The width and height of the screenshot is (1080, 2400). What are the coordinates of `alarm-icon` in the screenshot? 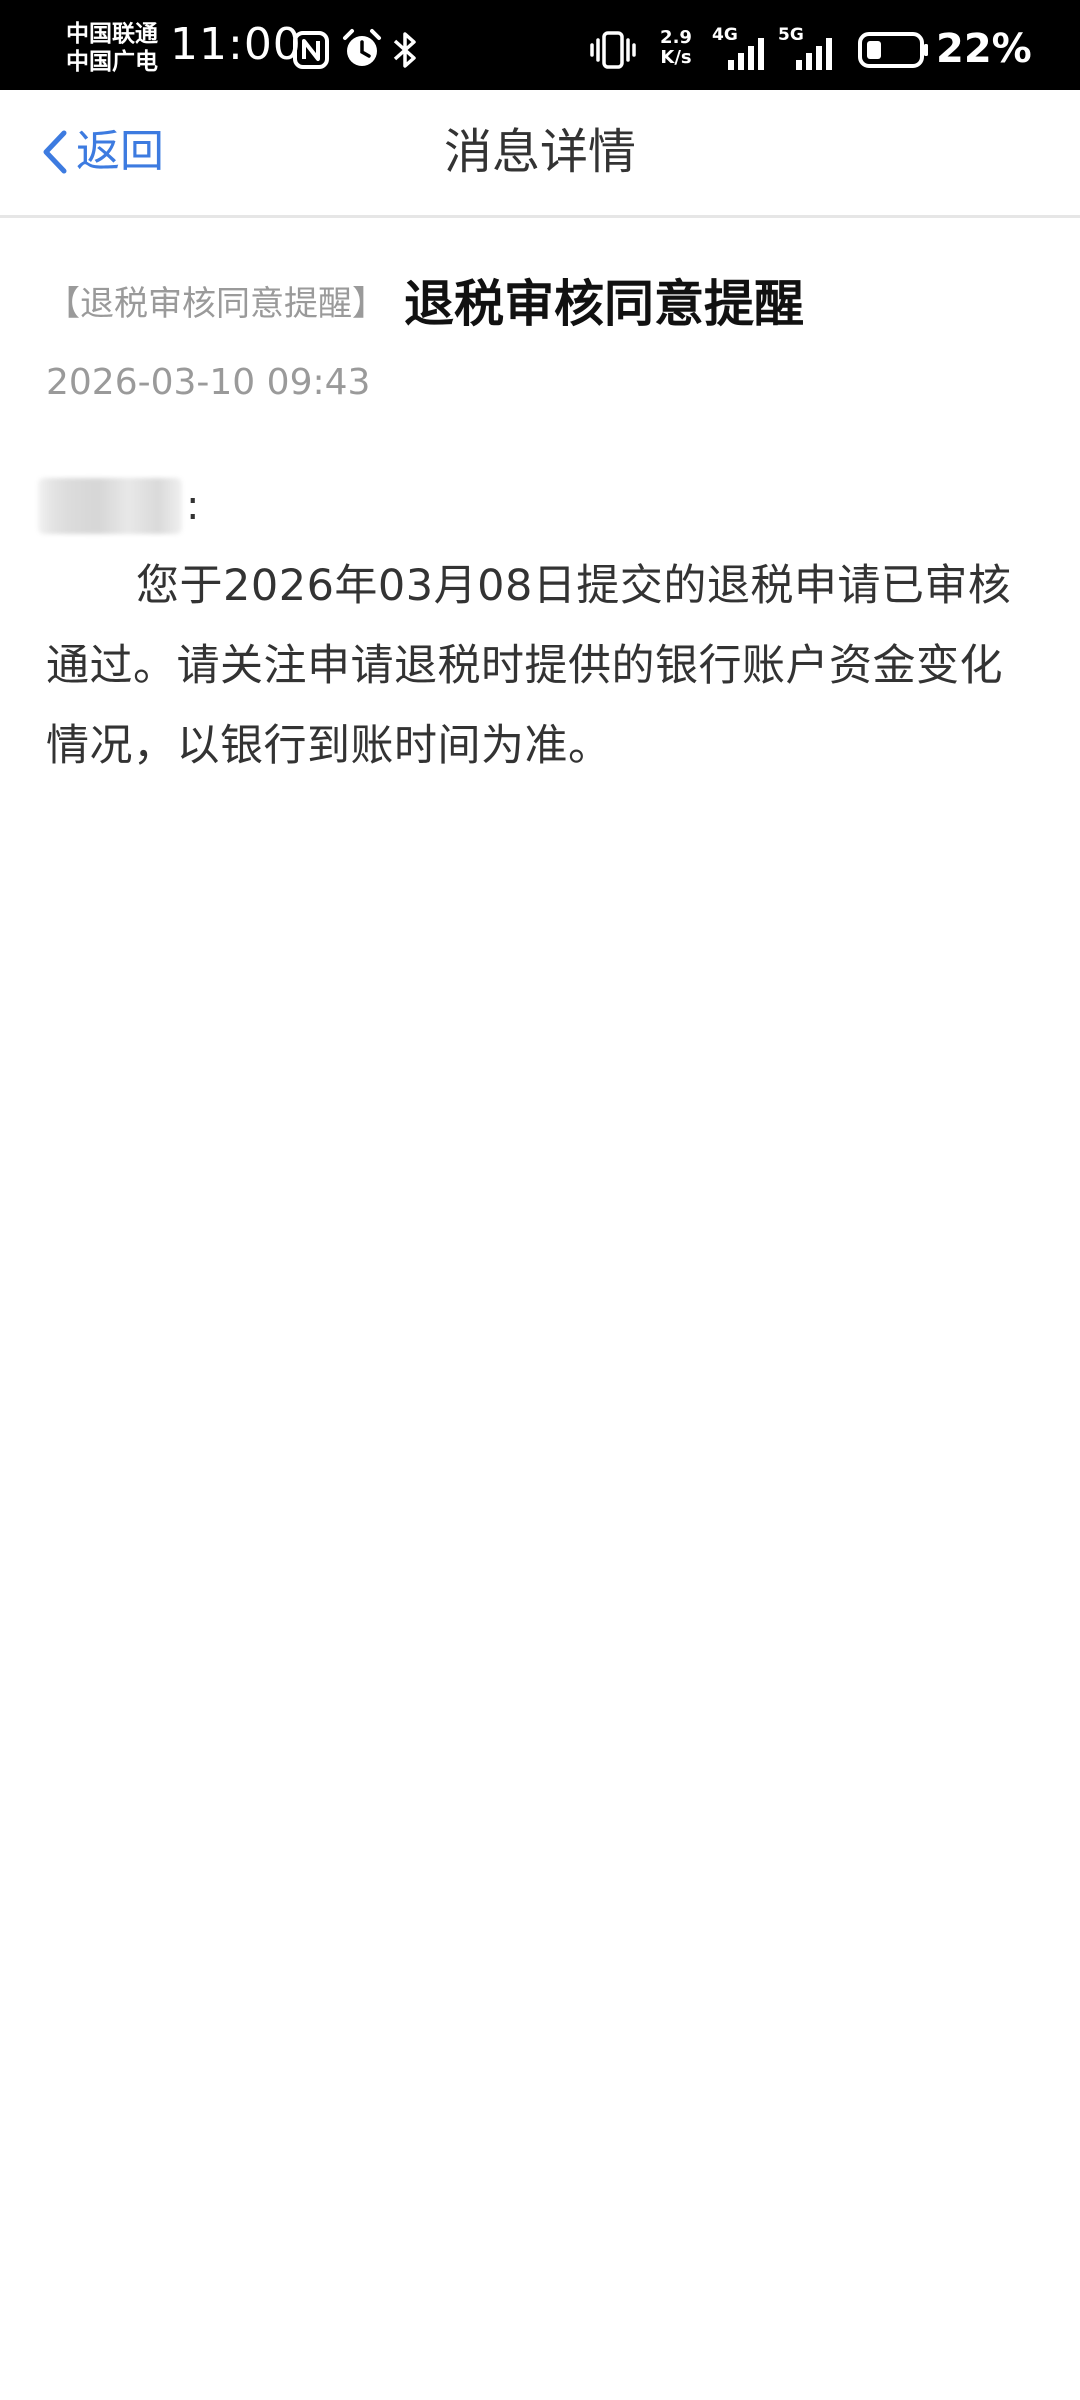 It's located at (362, 47).